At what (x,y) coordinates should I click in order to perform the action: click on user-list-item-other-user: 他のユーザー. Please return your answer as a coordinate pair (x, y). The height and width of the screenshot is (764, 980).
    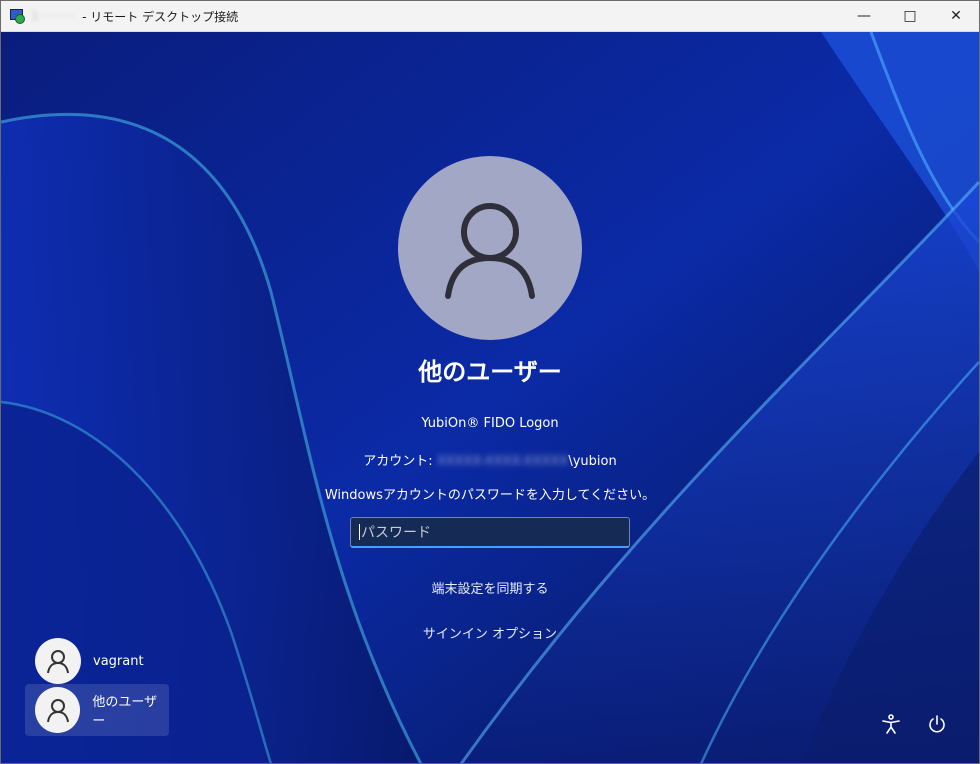
    Looking at the image, I should click on (97, 710).